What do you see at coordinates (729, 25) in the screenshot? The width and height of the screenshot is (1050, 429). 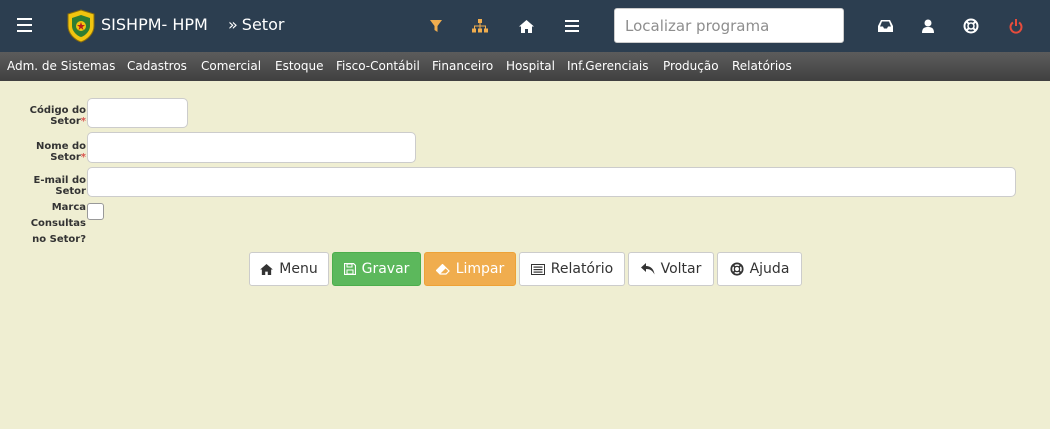 I see `search-input` at bounding box center [729, 25].